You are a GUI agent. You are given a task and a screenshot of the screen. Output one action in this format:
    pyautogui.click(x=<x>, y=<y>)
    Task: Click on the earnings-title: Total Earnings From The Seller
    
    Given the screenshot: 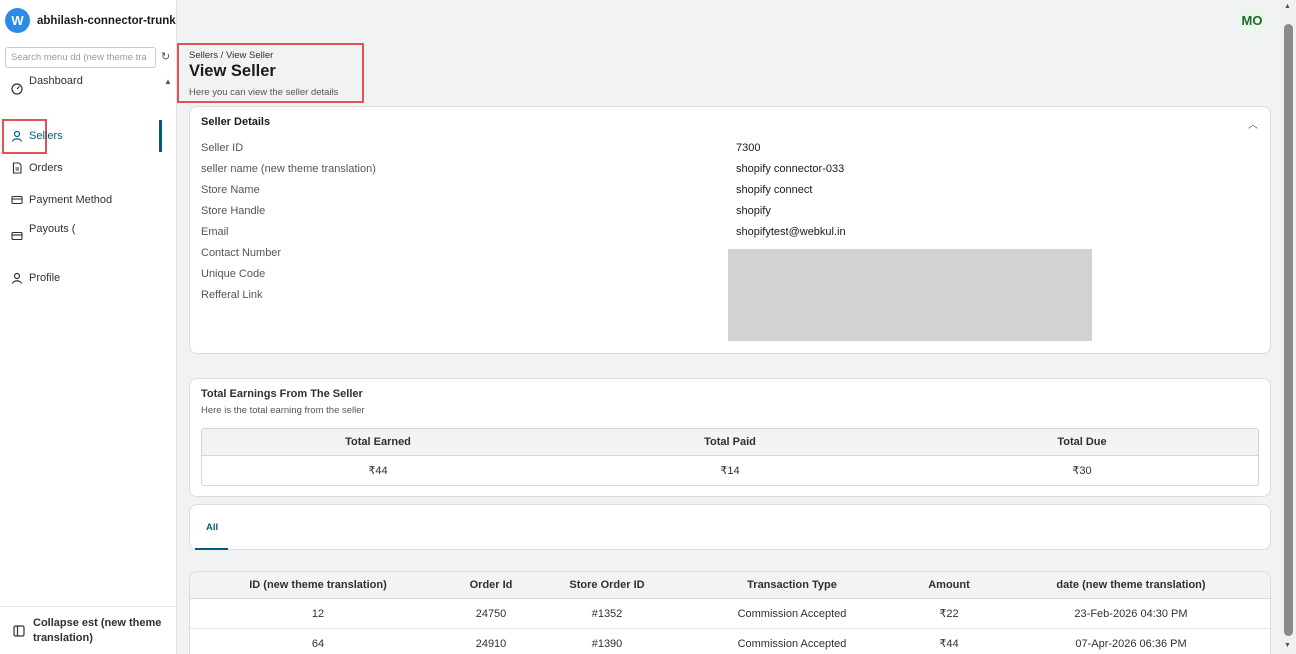 What is the action you would take?
    pyautogui.click(x=282, y=394)
    